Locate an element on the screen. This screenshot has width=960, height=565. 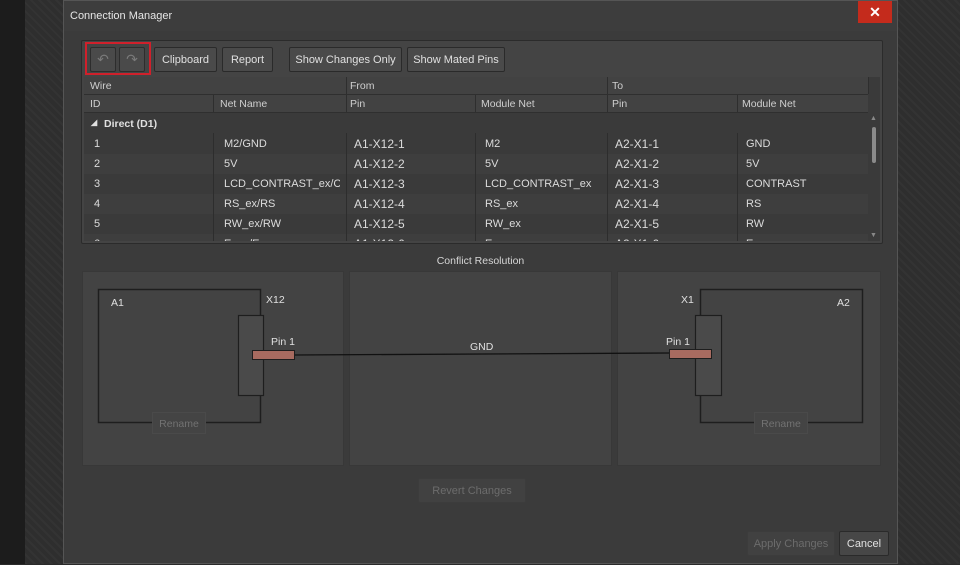
rename-right-button: Rename is located at coordinates (781, 423).